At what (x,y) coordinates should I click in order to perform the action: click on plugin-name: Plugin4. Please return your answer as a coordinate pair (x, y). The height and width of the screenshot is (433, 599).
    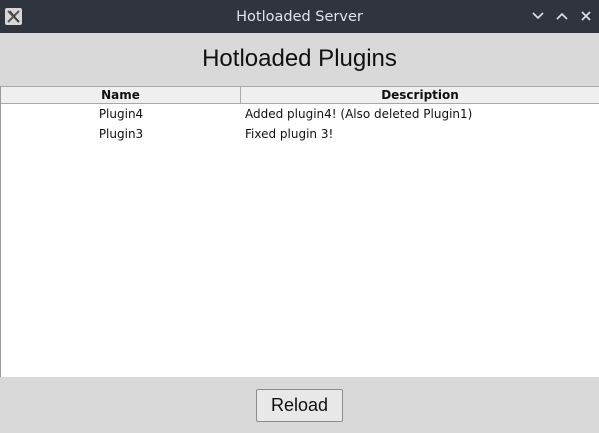
    Looking at the image, I should click on (121, 114).